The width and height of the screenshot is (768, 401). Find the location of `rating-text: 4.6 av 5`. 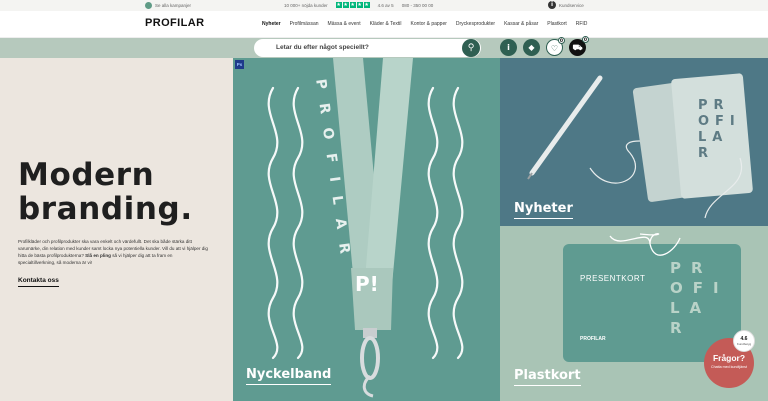

rating-text: 4.6 av 5 is located at coordinates (385, 5).